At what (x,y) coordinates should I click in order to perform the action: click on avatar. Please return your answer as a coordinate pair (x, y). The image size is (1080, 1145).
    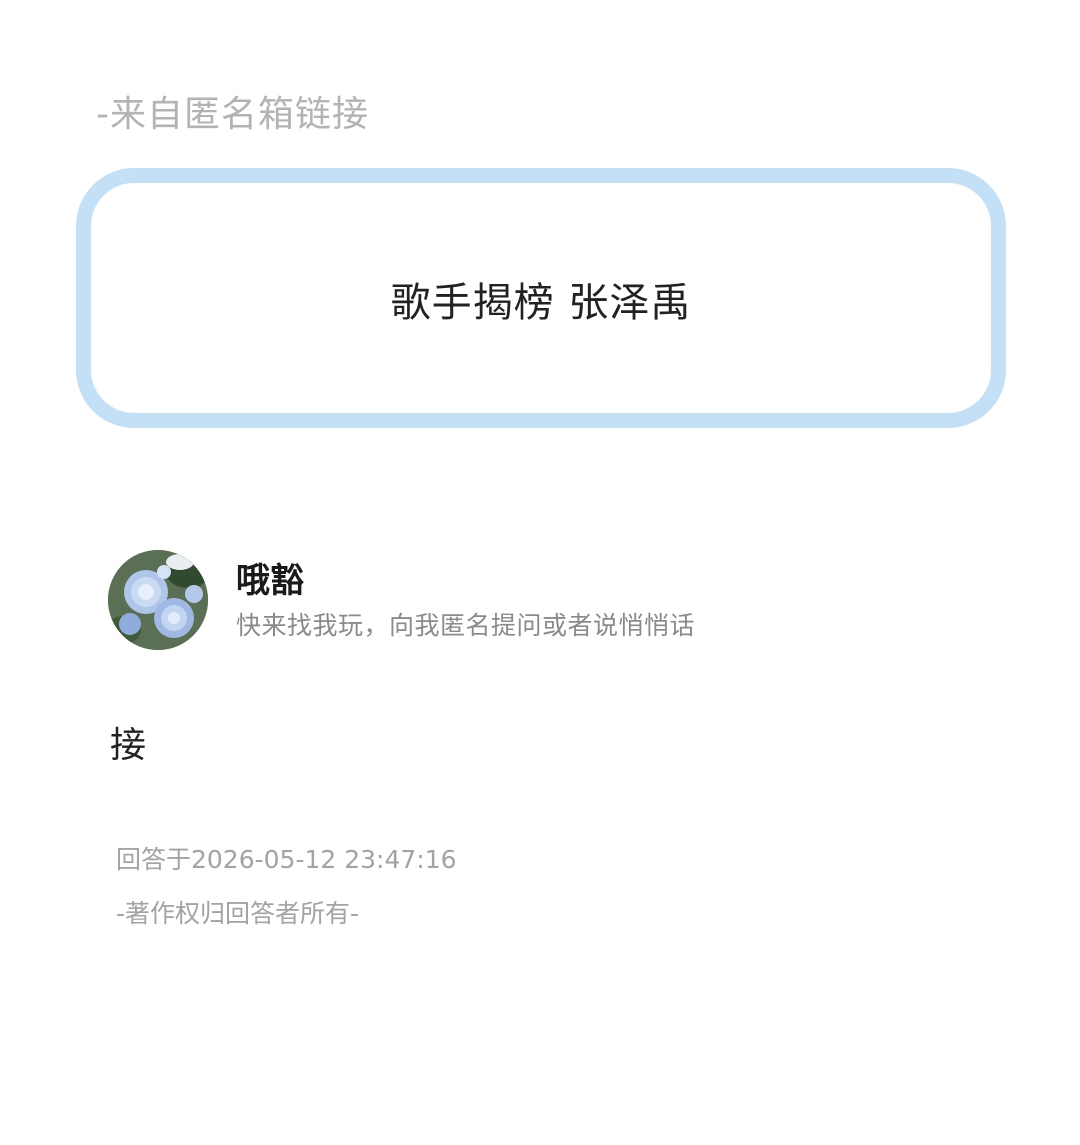
    Looking at the image, I should click on (158, 600).